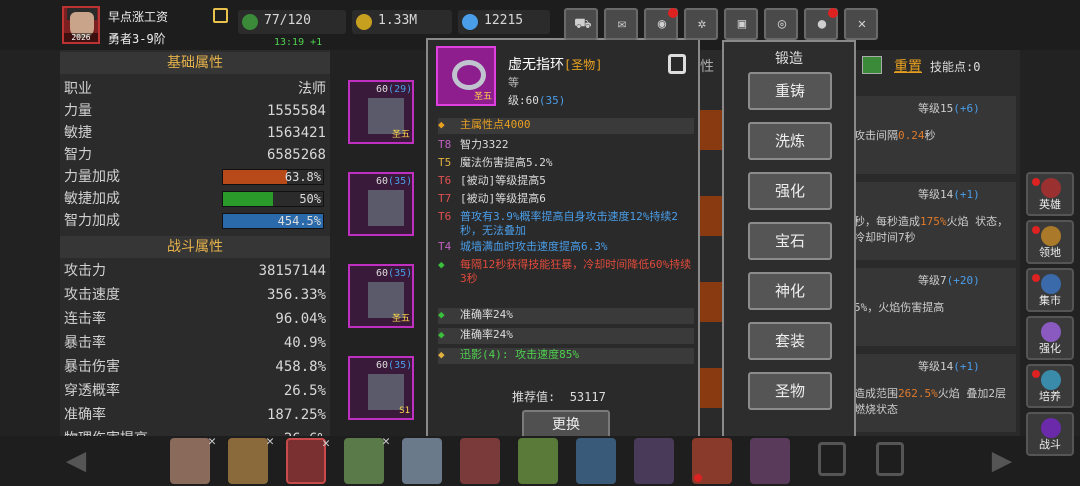 The height and width of the screenshot is (486, 1080). What do you see at coordinates (790, 141) in the screenshot?
I see `forge-button: 洗炼` at bounding box center [790, 141].